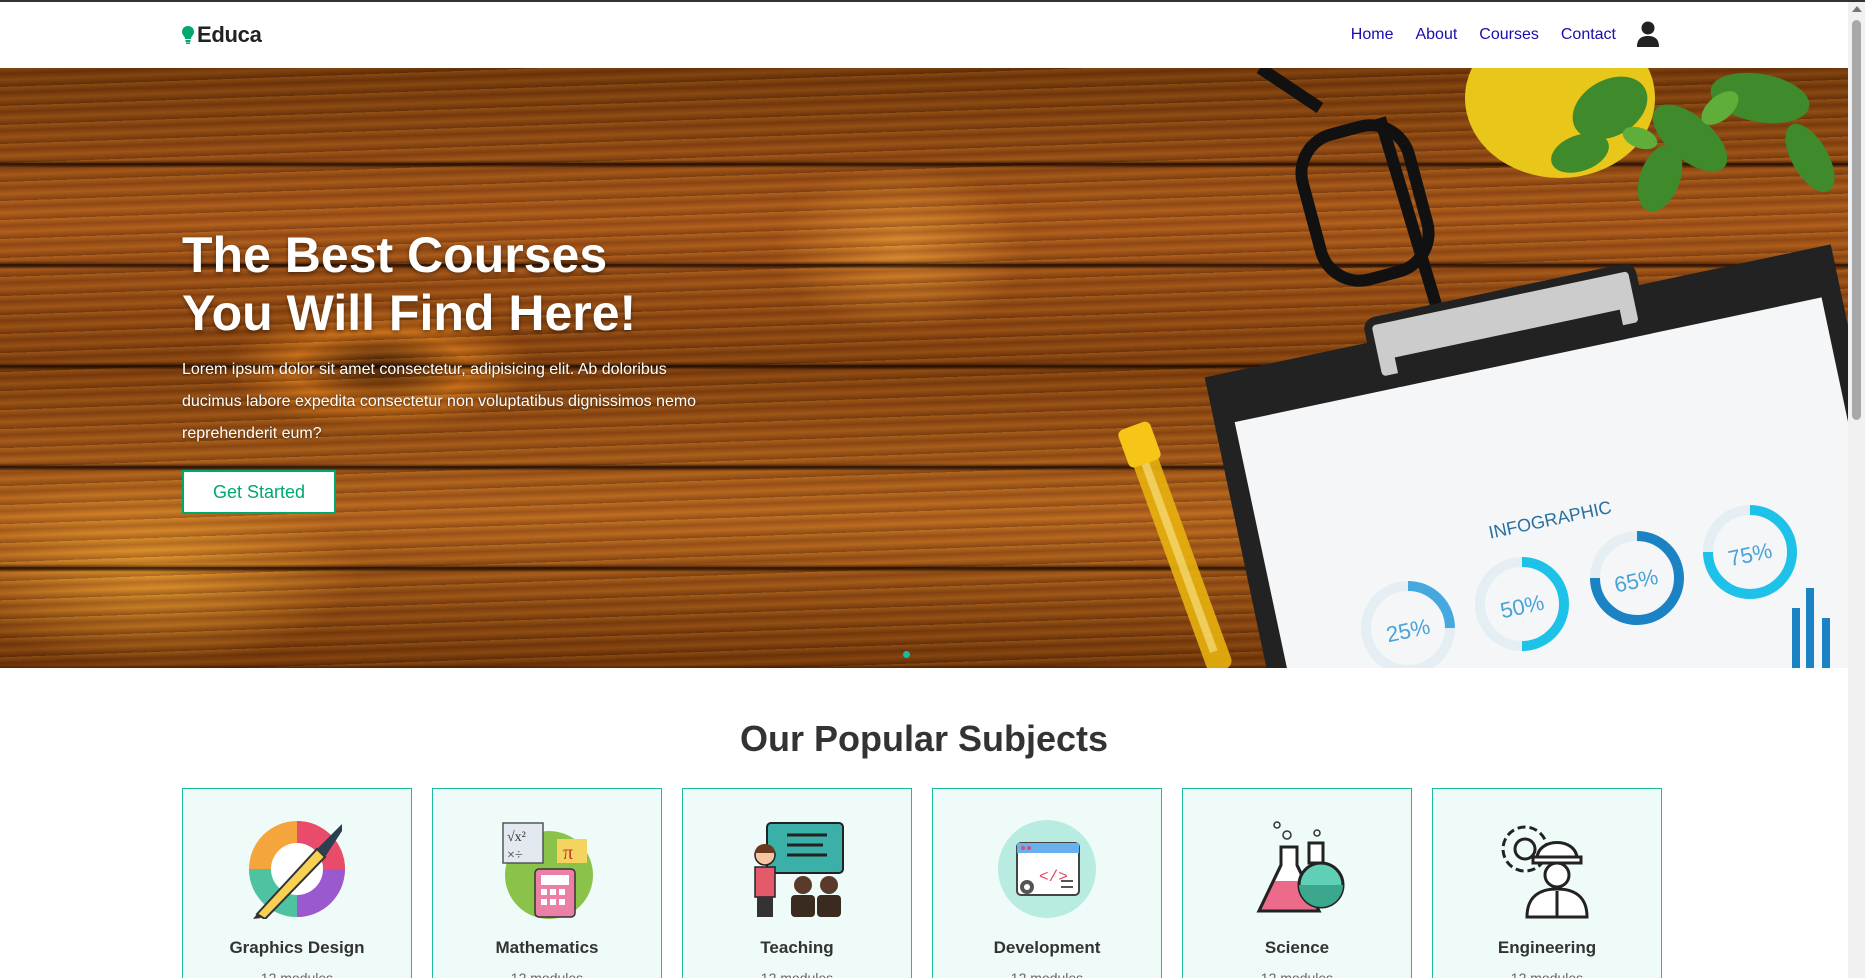 The width and height of the screenshot is (1865, 978). What do you see at coordinates (797, 947) in the screenshot?
I see `subject-name: Teaching` at bounding box center [797, 947].